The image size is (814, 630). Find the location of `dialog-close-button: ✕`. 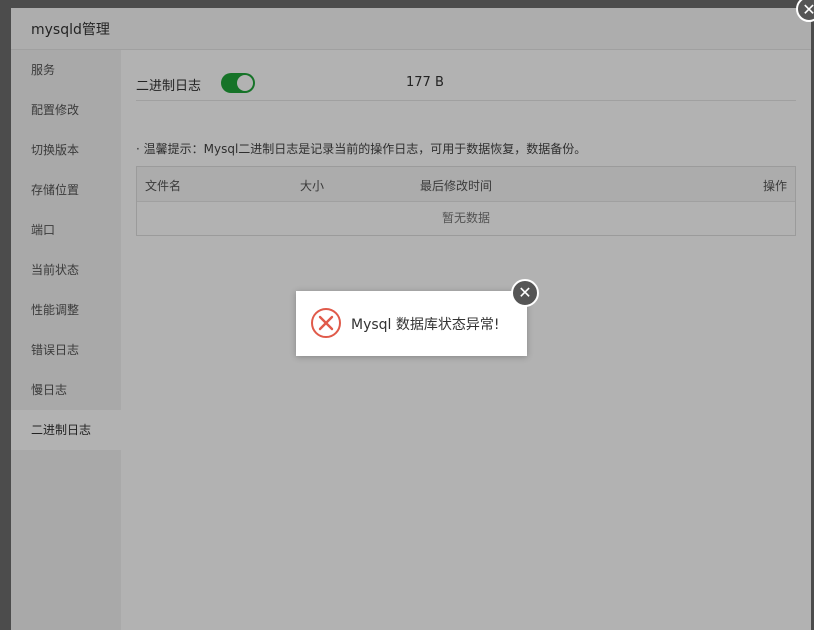

dialog-close-button: ✕ is located at coordinates (525, 293).